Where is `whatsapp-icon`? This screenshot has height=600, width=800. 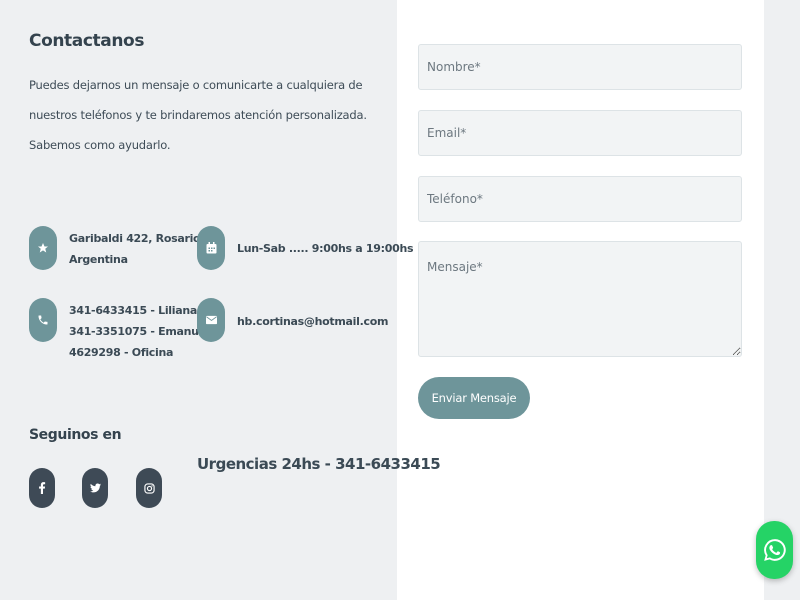 whatsapp-icon is located at coordinates (774, 550).